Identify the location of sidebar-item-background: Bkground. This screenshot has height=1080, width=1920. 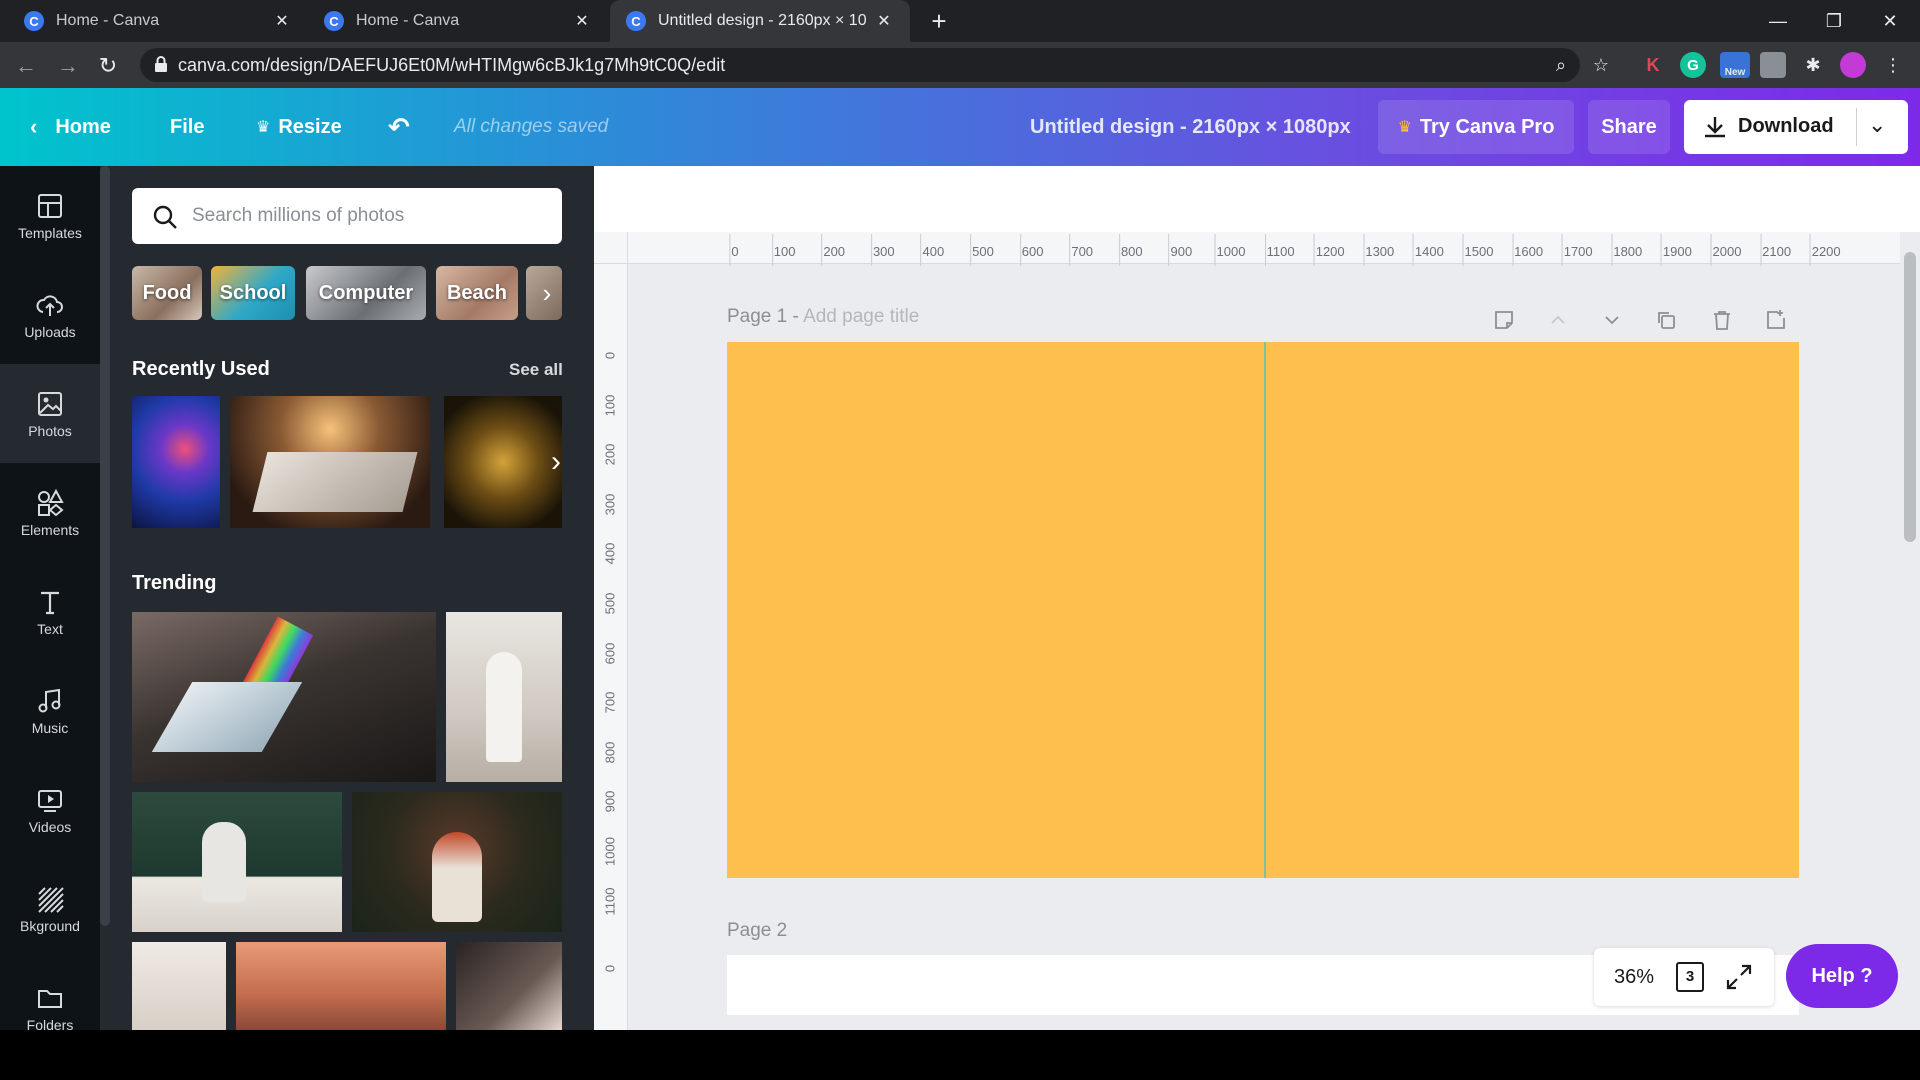
(50, 908).